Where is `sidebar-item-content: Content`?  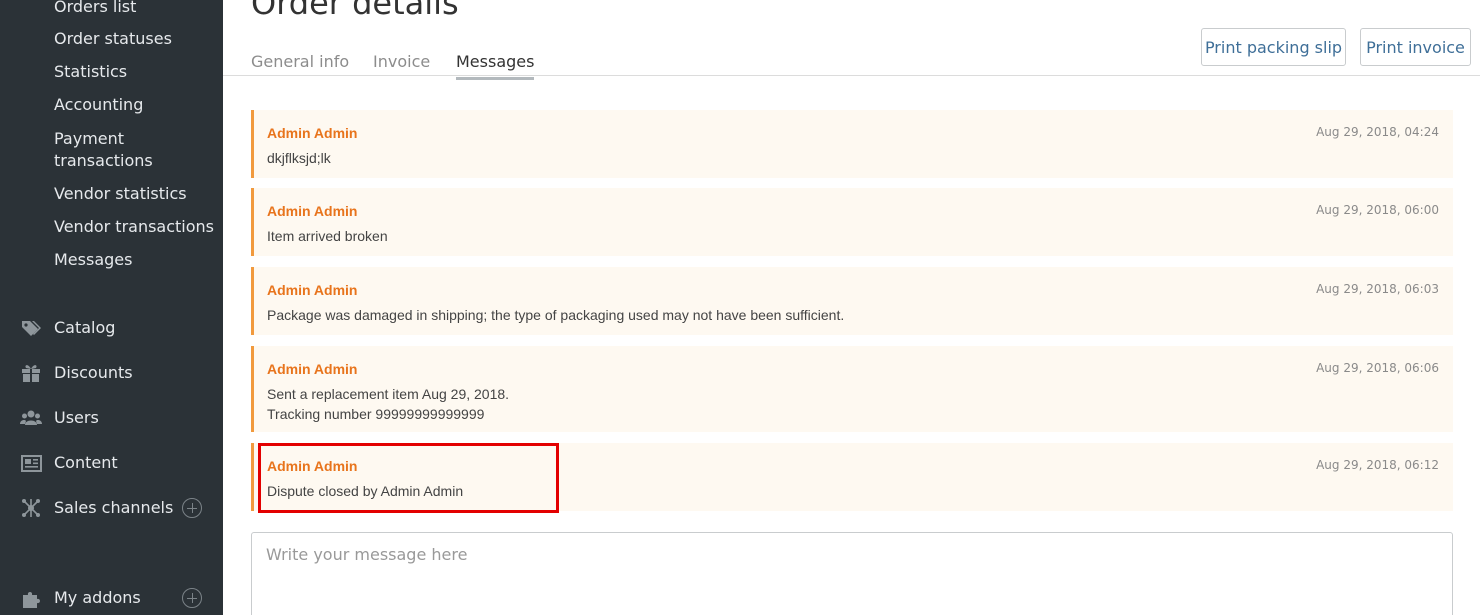
sidebar-item-content: Content is located at coordinates (111, 463).